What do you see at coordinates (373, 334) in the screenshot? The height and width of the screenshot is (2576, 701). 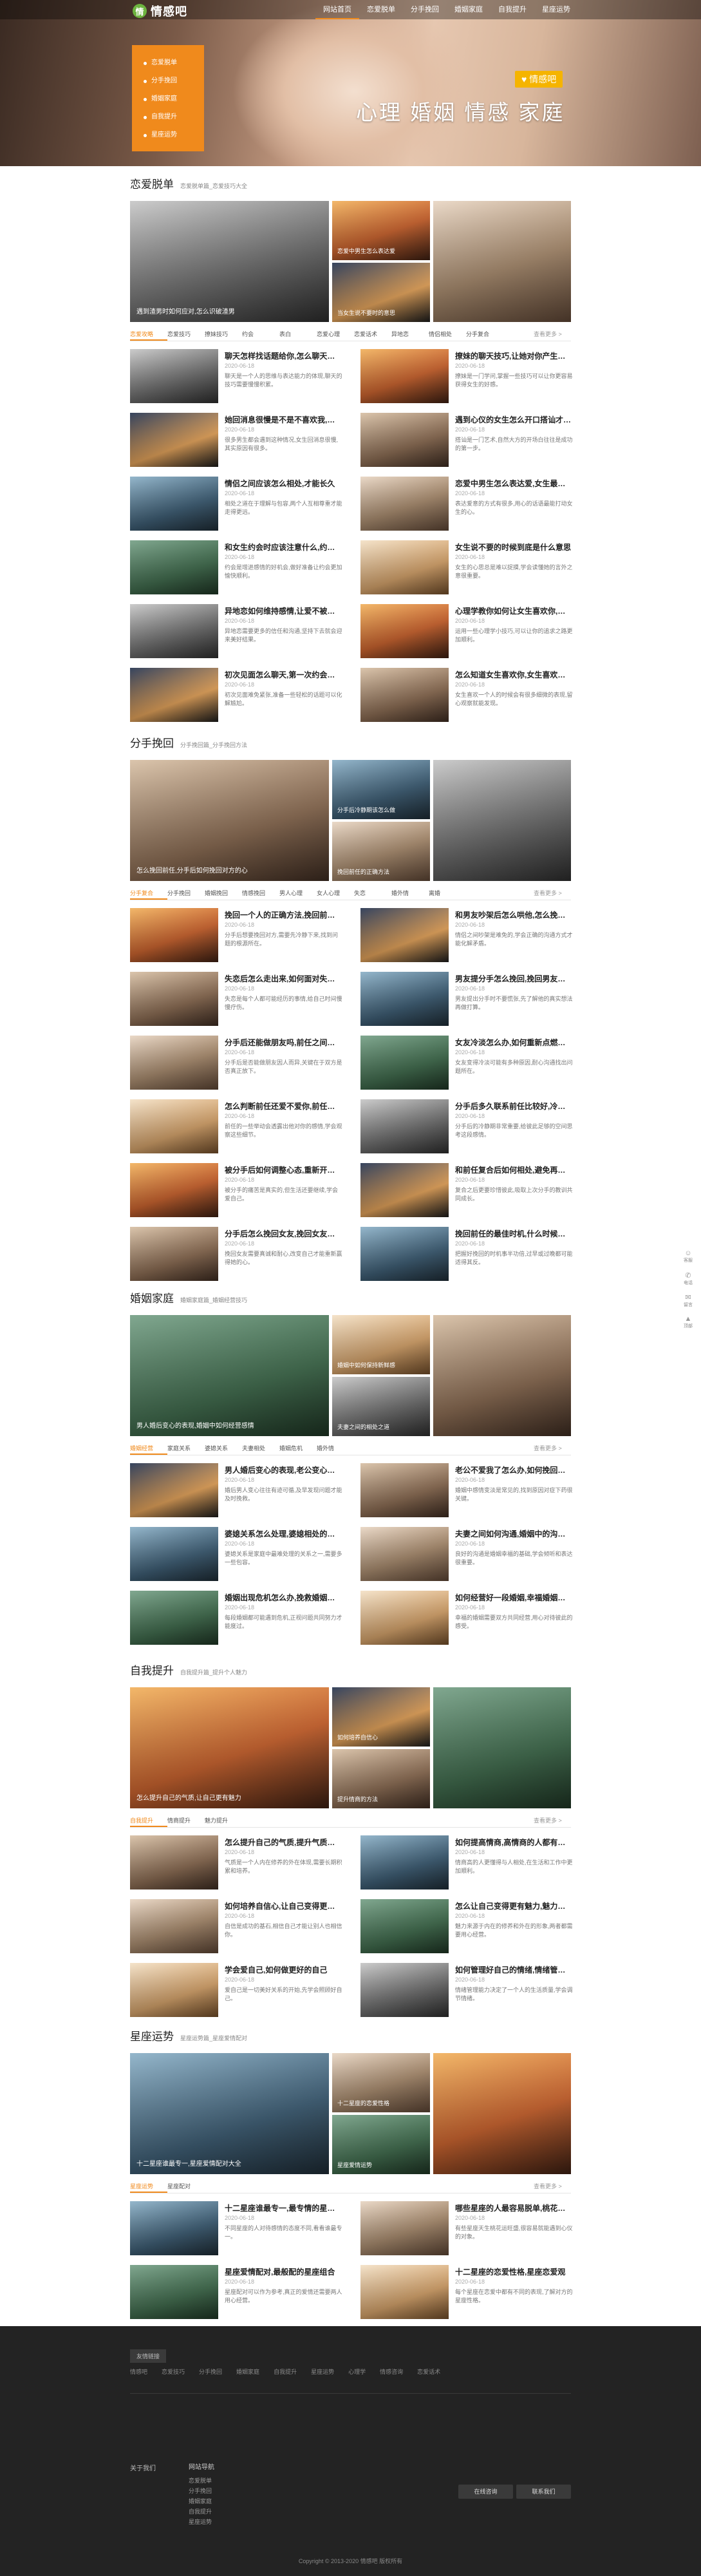 I see `category-tab: 恋爱话术` at bounding box center [373, 334].